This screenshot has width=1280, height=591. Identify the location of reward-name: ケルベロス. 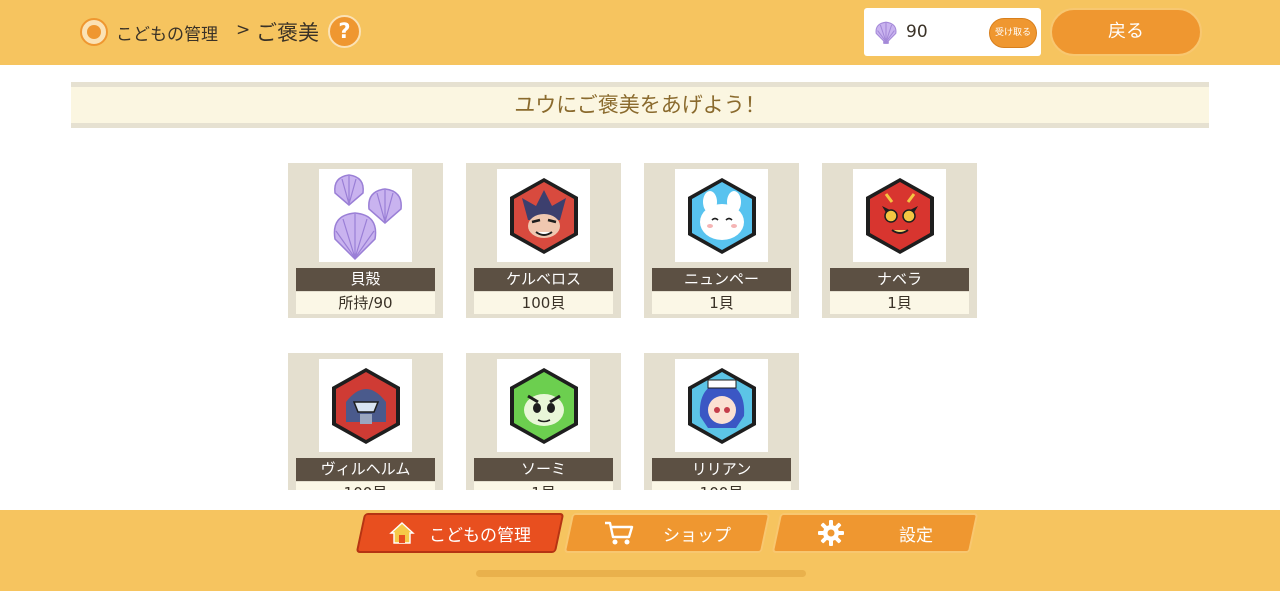
(543, 279).